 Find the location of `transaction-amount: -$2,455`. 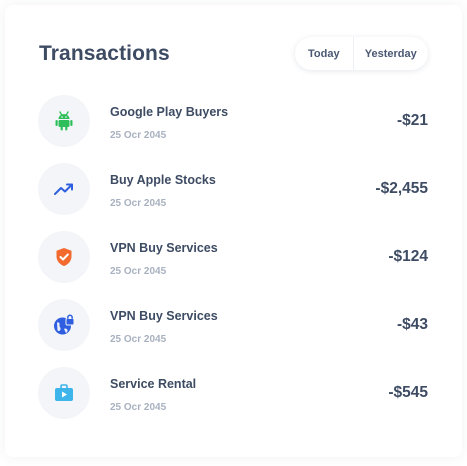

transaction-amount: -$2,455 is located at coordinates (401, 188).